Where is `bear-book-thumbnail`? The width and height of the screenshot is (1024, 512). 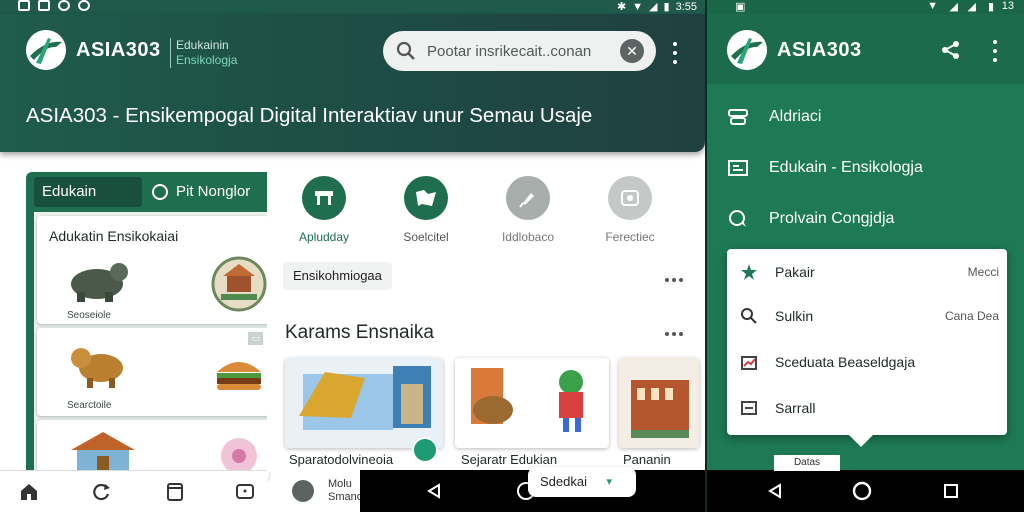 bear-book-thumbnail is located at coordinates (532, 403).